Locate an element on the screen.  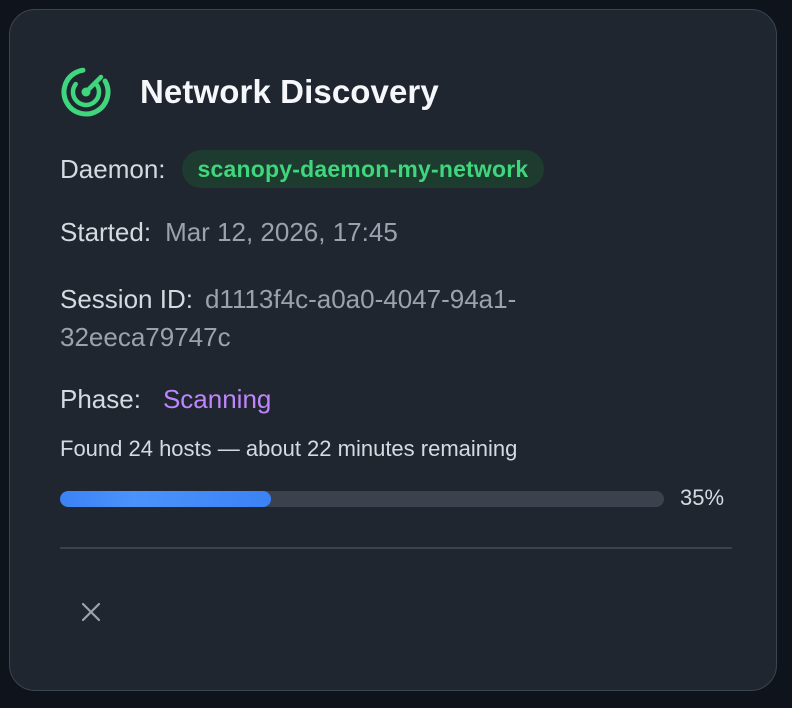
card-title: Network Discovery is located at coordinates (289, 91).